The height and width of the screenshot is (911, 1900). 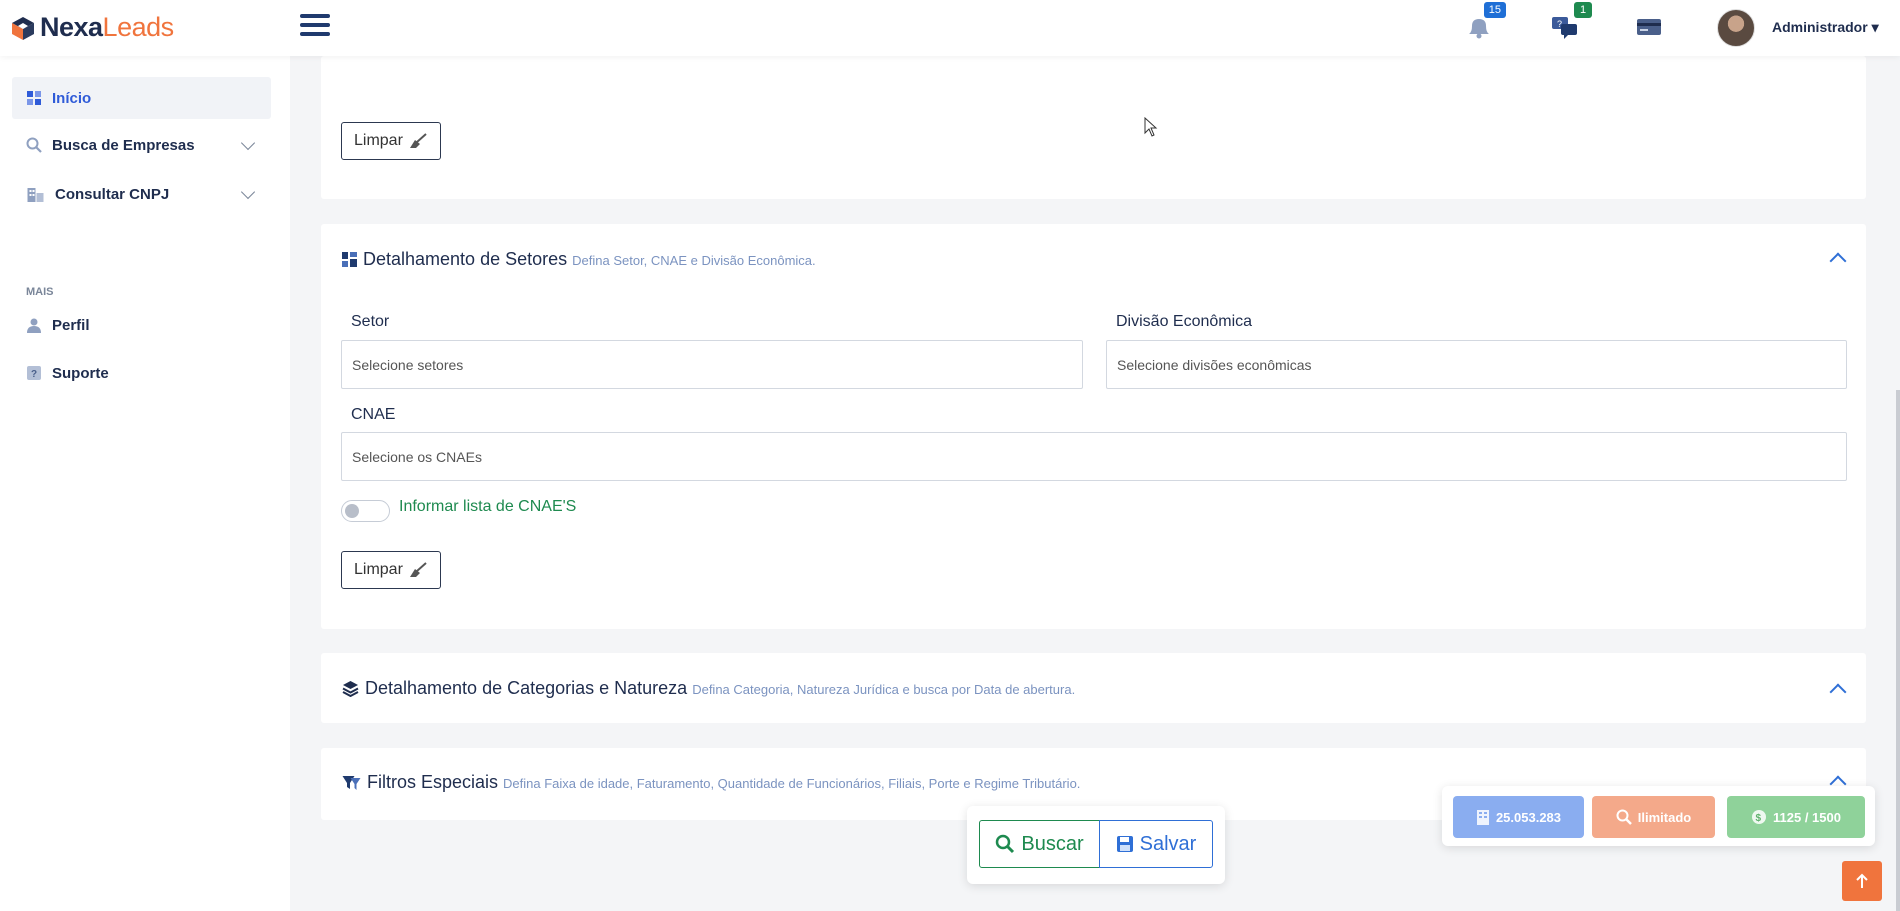 I want to click on categories-card-title: Detalhamento de Categorias e Natureza, so click(x=526, y=688).